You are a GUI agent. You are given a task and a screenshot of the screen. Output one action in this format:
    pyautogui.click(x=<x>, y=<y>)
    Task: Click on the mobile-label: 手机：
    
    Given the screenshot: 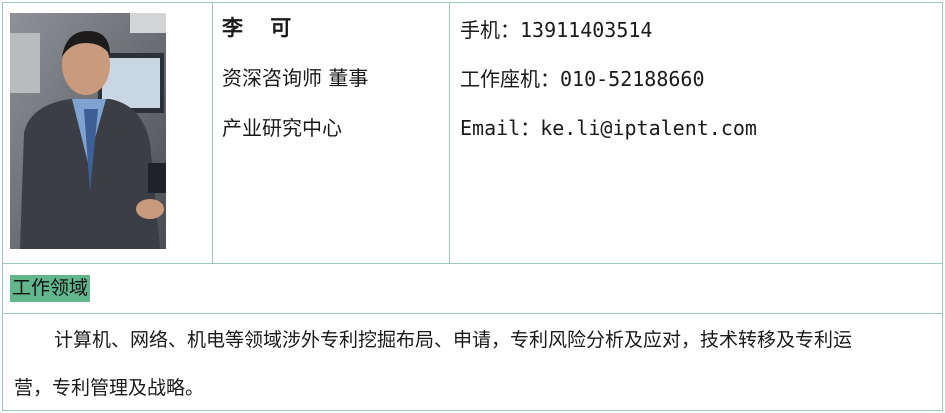 What is the action you would take?
    pyautogui.click(x=490, y=30)
    